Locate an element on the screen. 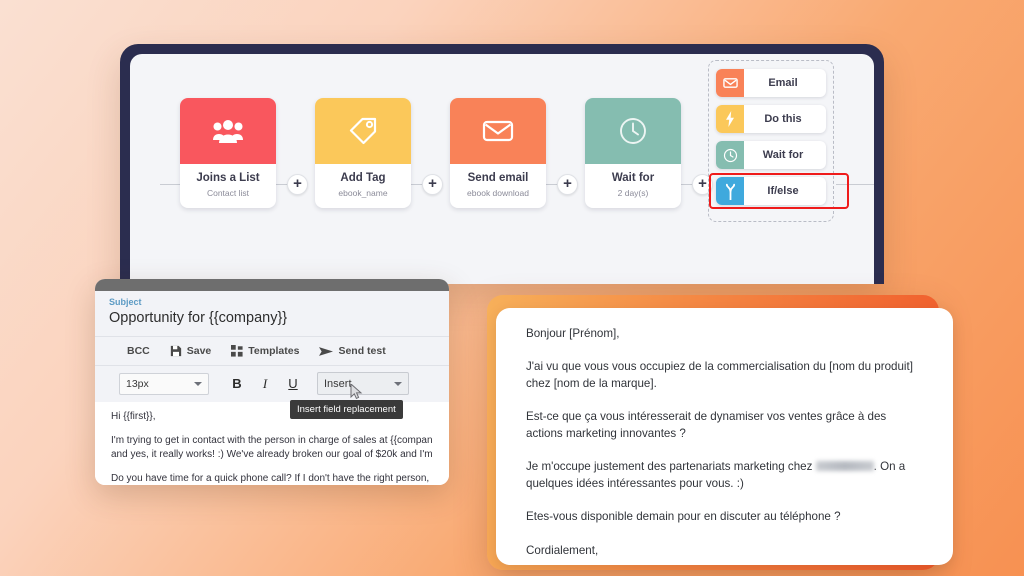 This screenshot has height=576, width=1024. workflow-step-joins-a-list: Joins a List Contact list is located at coordinates (228, 153).